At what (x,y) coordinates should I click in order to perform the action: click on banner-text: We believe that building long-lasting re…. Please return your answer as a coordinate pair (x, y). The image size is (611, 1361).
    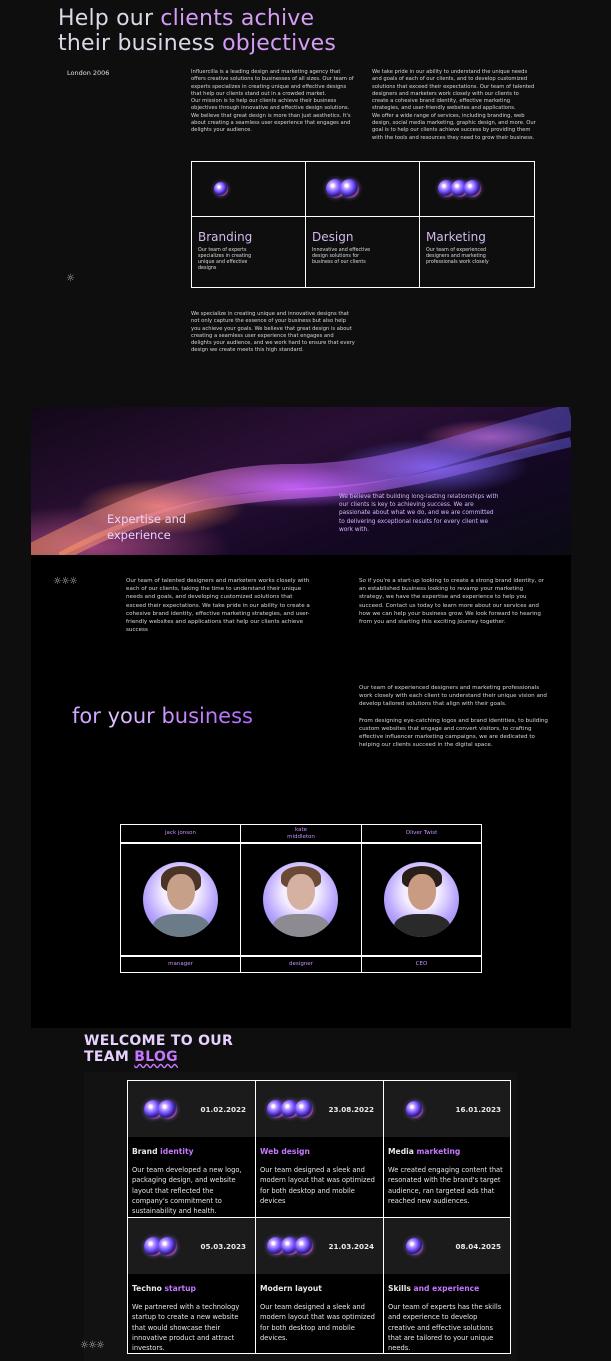
    Looking at the image, I should click on (419, 513).